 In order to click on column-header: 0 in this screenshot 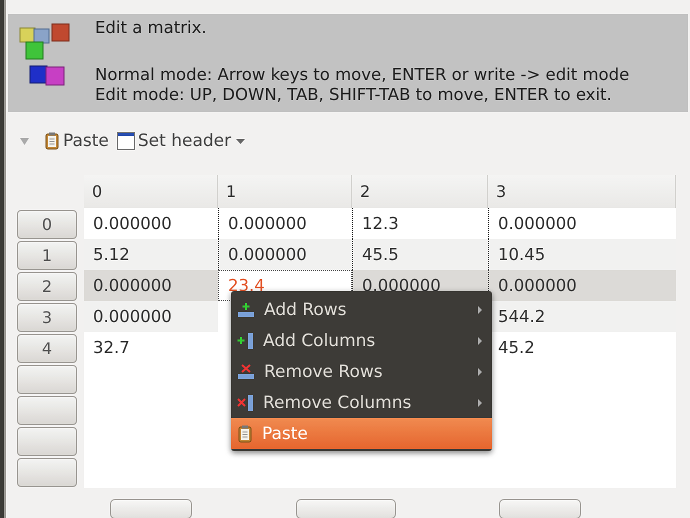, I will do `click(151, 191)`.